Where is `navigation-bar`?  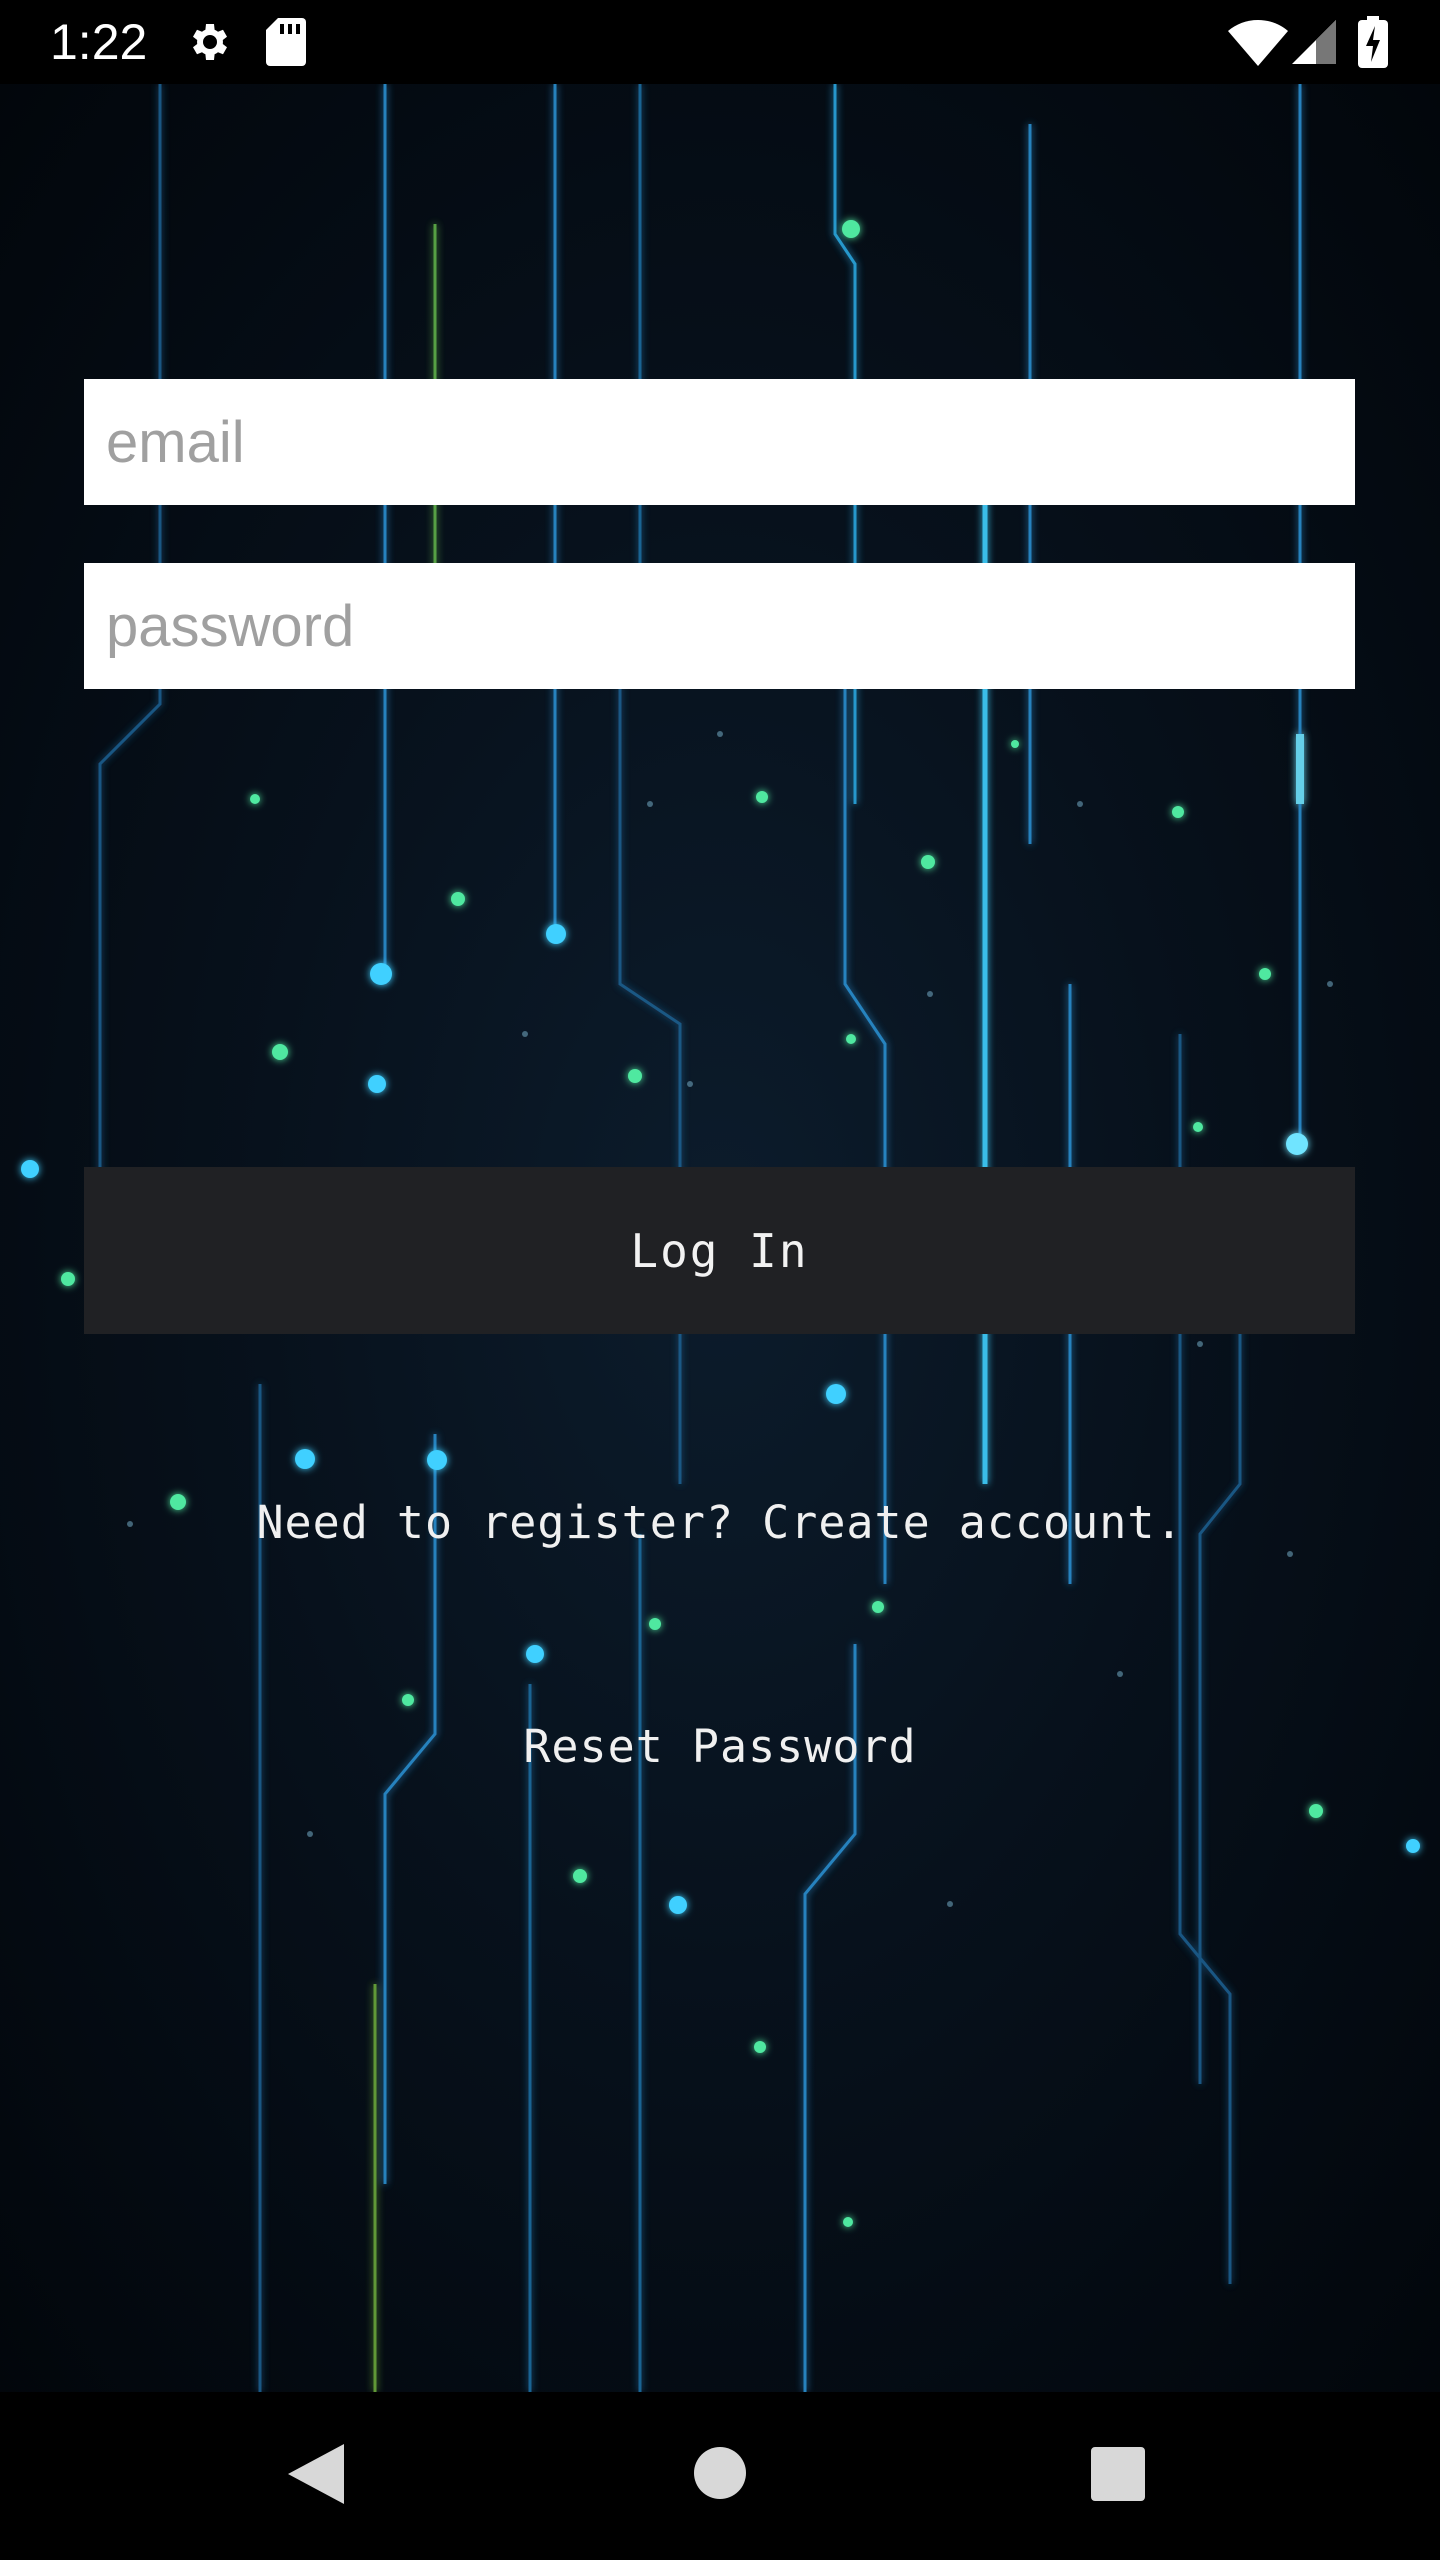
navigation-bar is located at coordinates (720, 2476).